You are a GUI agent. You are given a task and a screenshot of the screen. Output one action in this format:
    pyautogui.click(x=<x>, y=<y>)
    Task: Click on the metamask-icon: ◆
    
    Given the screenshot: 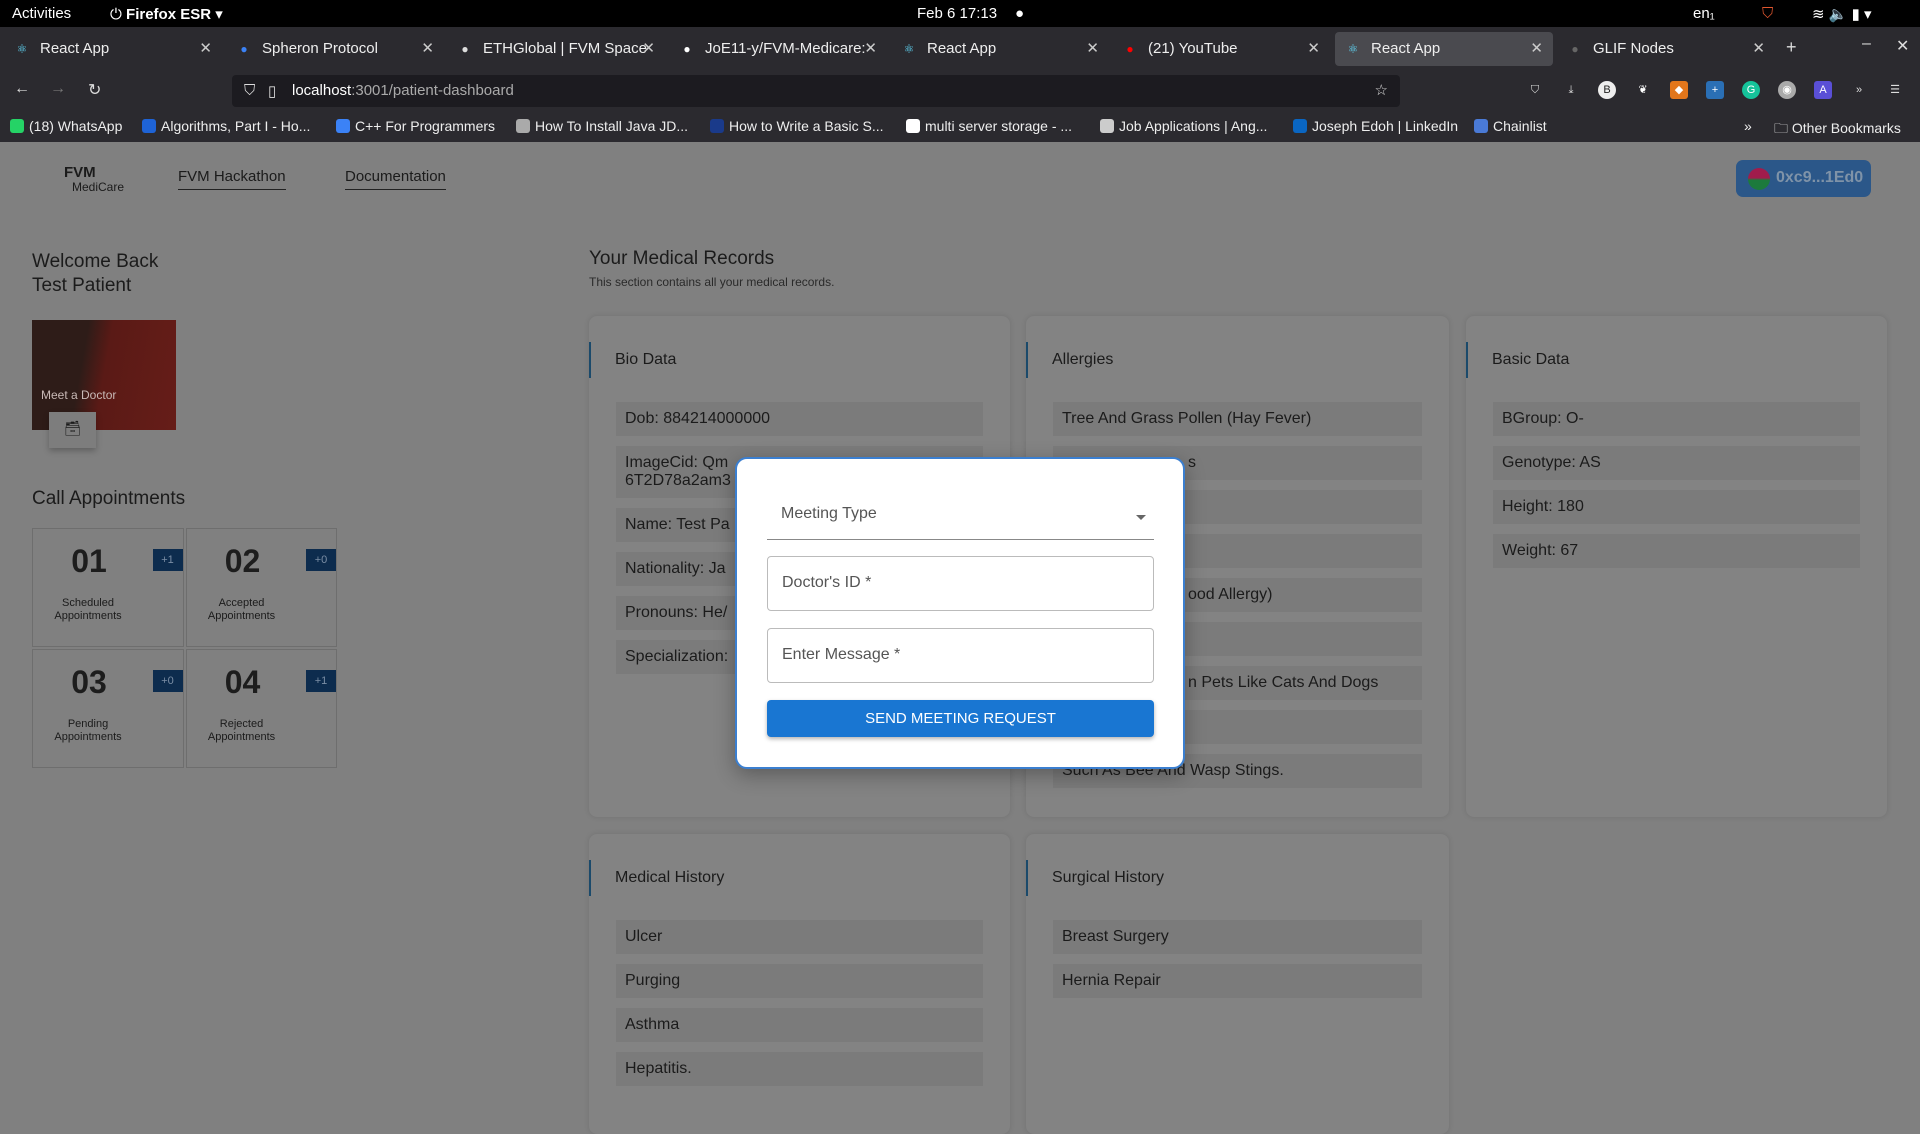 What is the action you would take?
    pyautogui.click(x=1679, y=90)
    